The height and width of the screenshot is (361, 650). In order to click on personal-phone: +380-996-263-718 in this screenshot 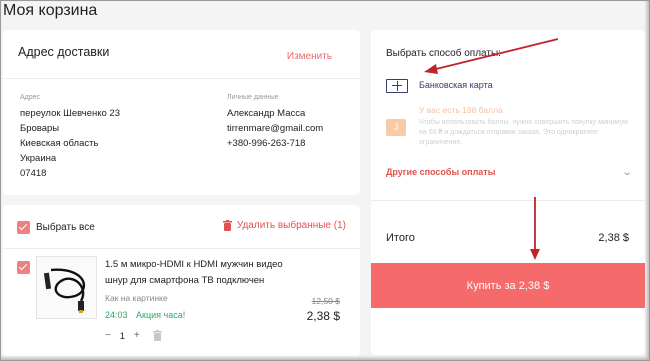, I will do `click(266, 143)`.